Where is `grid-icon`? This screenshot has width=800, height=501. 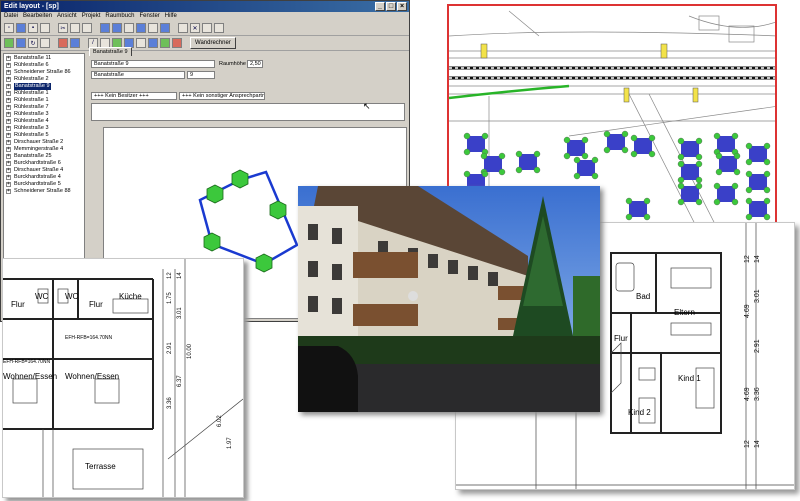 grid-icon is located at coordinates (105, 28).